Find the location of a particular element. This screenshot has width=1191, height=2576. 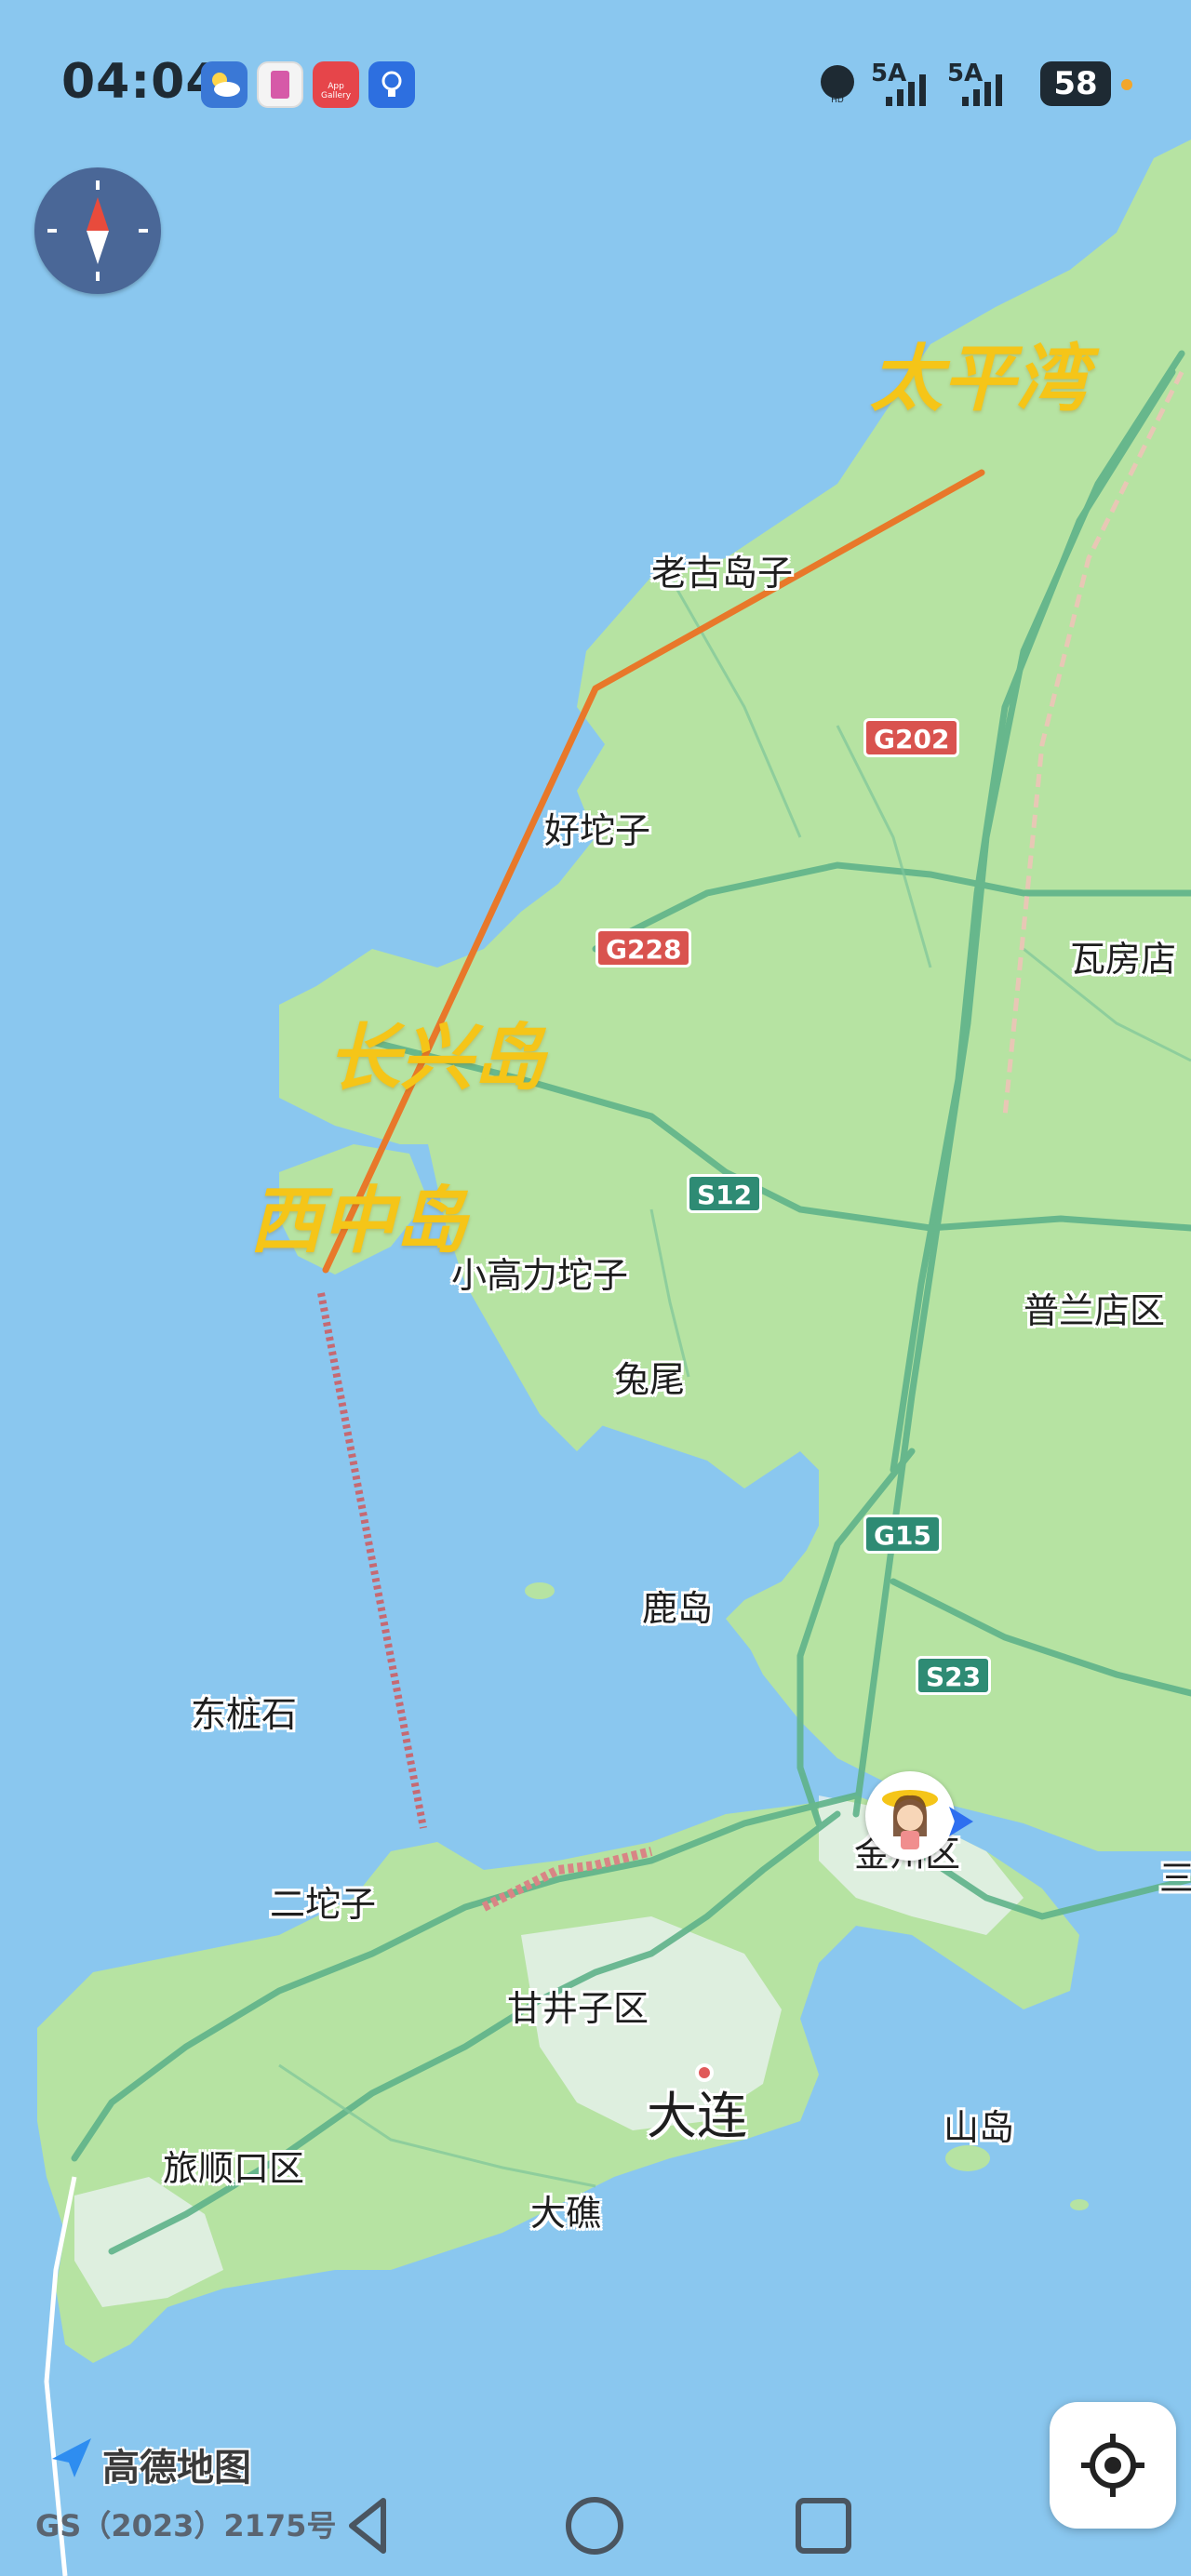

place-label: 旅顺口区 is located at coordinates (233, 2165).